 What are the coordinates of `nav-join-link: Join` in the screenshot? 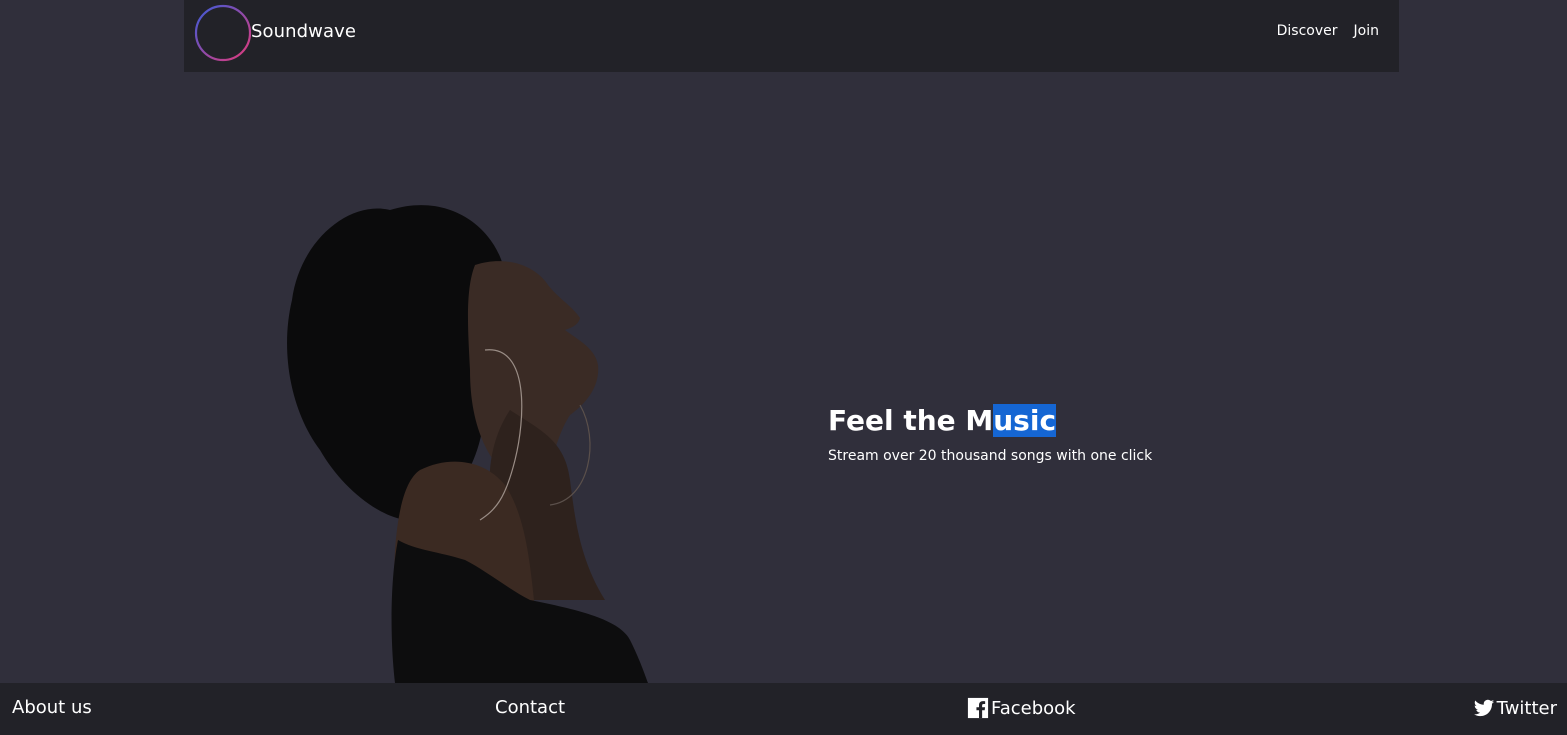 It's located at (1366, 31).